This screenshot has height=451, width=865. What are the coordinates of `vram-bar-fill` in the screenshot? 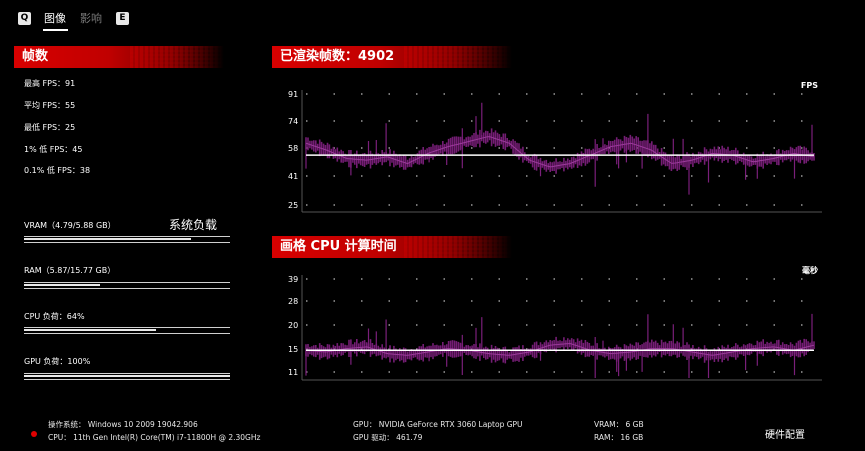 It's located at (107, 239).